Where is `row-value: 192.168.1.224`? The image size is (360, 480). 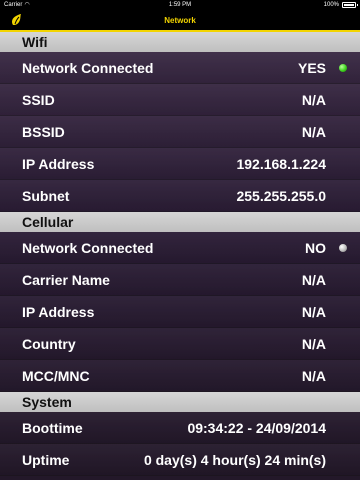 row-value: 192.168.1.224 is located at coordinates (281, 163).